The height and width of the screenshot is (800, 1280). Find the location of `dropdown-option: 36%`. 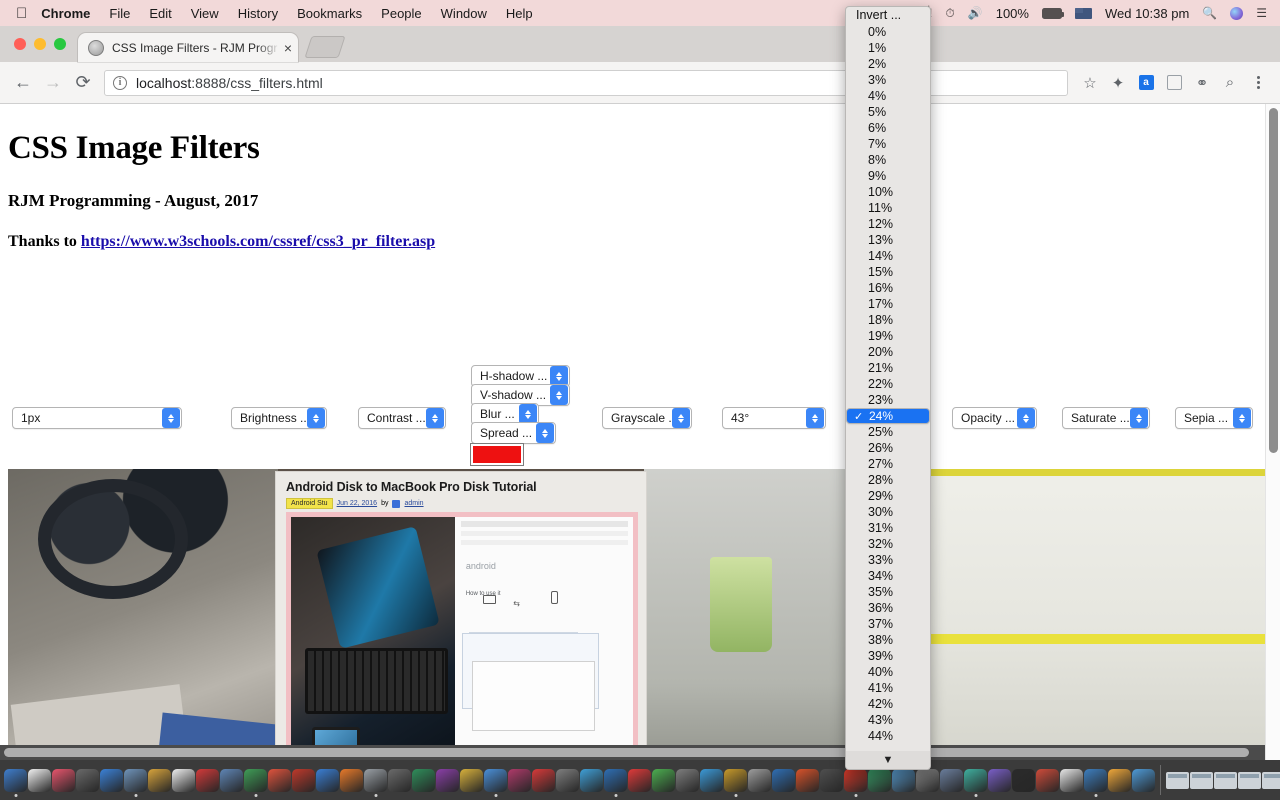

dropdown-option: 36% is located at coordinates (888, 608).